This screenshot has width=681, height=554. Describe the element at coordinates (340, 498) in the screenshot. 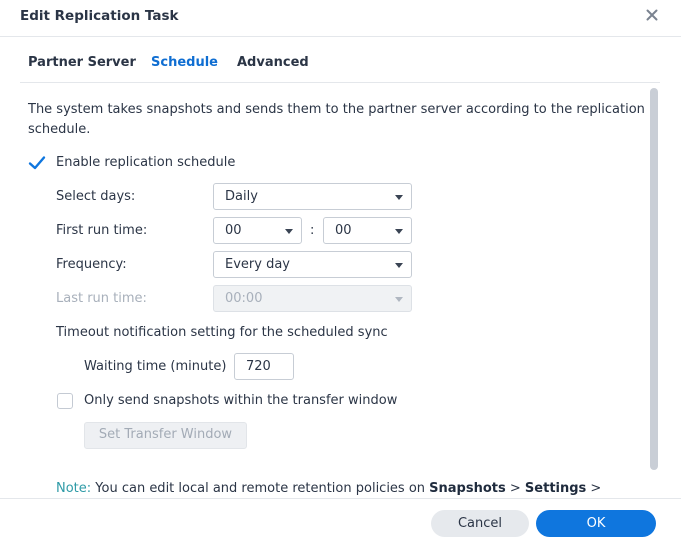

I see `footer-divider` at that location.